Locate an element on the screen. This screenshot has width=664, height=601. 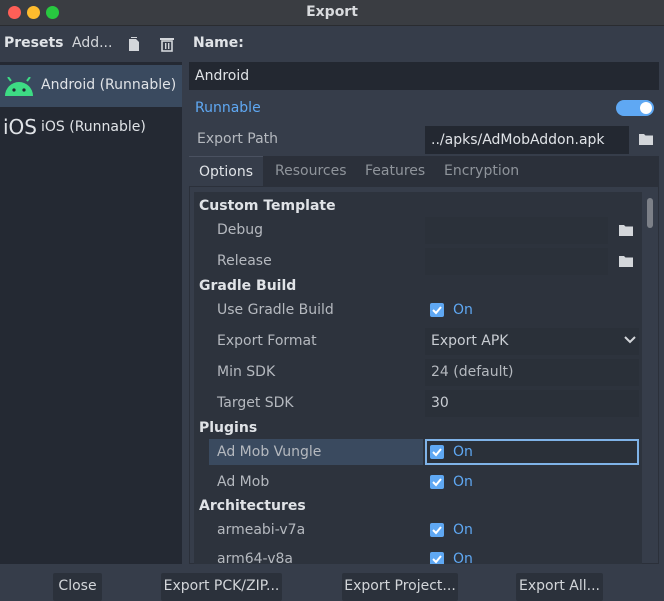
ad-mob-value: On is located at coordinates (463, 482).